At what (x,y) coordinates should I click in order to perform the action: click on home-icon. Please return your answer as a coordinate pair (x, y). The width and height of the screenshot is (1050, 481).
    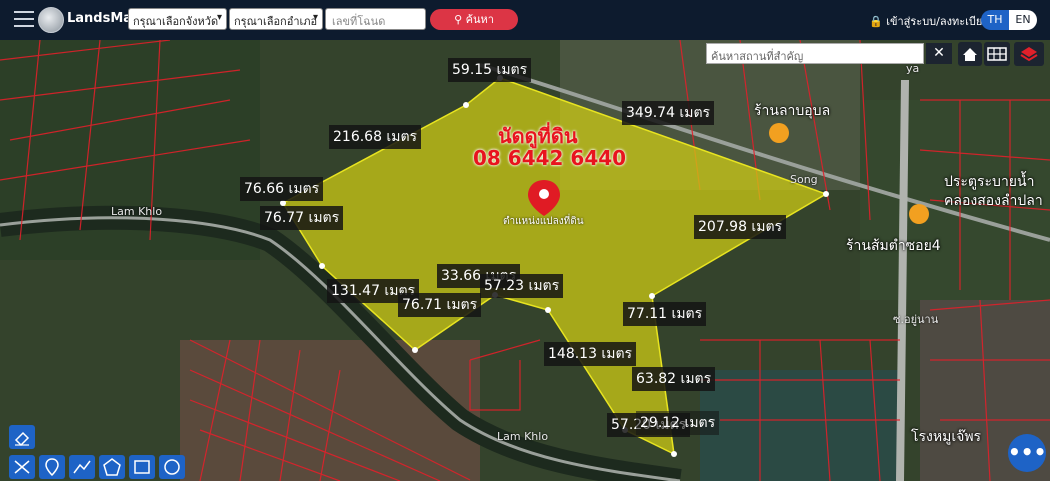
    Looking at the image, I should click on (970, 54).